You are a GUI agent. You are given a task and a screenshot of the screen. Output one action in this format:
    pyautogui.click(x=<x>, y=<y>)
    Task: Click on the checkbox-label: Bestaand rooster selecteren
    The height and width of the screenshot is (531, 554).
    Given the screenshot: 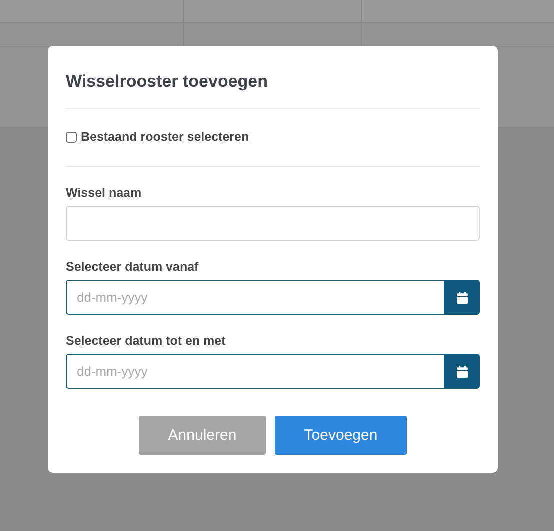 What is the action you would take?
    pyautogui.click(x=165, y=137)
    